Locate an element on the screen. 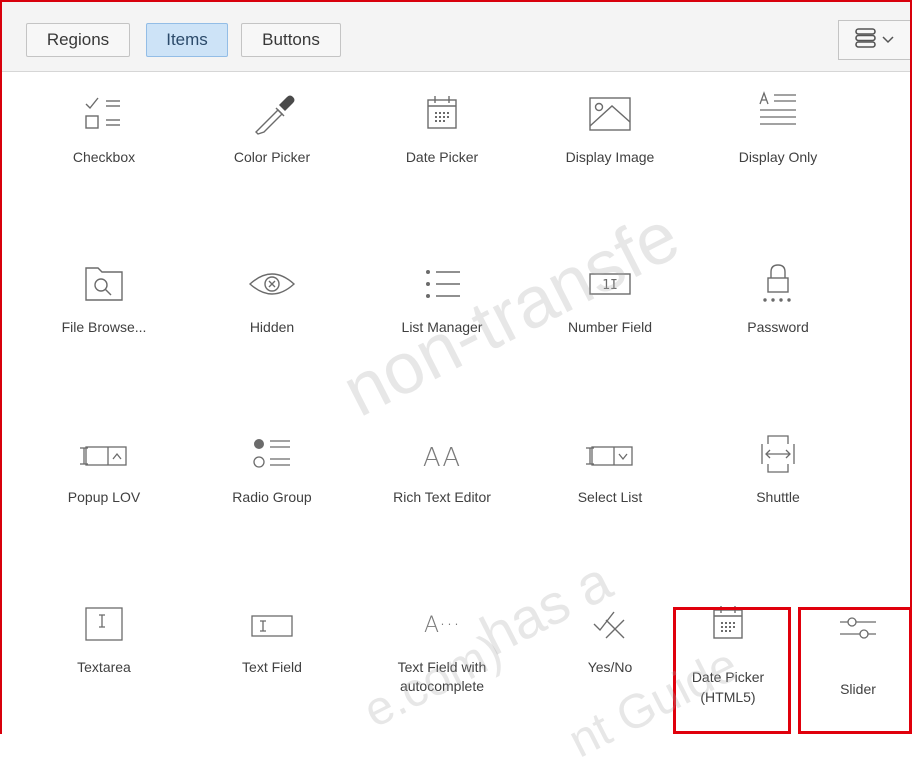 This screenshot has width=912, height=769. item-hidden: Hidden is located at coordinates (272, 302).